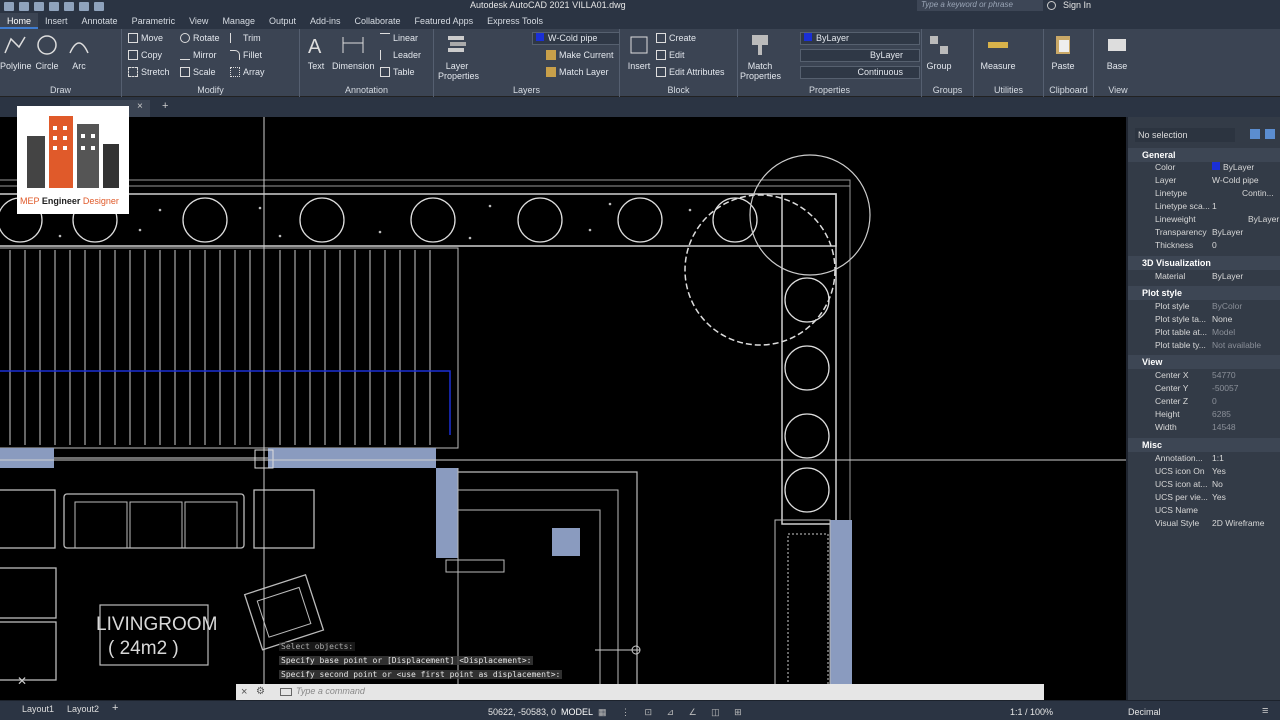 This screenshot has height=720, width=1280. I want to click on prop-row: Linetype sca... 1, so click(1204, 207).